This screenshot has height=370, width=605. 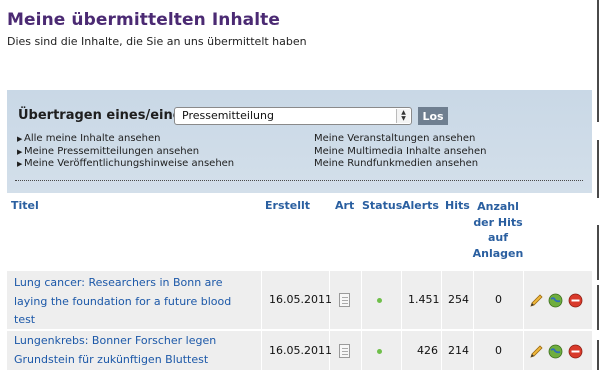 What do you see at coordinates (400, 164) in the screenshot?
I see `link-broadcast-media: Meine Rundfunkmedien ansehen` at bounding box center [400, 164].